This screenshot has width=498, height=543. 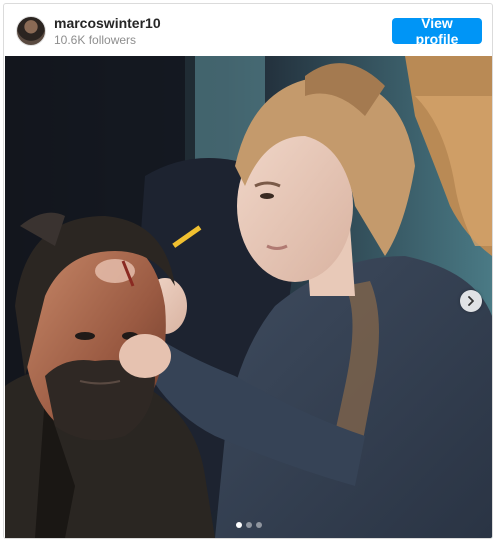 I want to click on follower-count: 10.6K followers, so click(x=95, y=40).